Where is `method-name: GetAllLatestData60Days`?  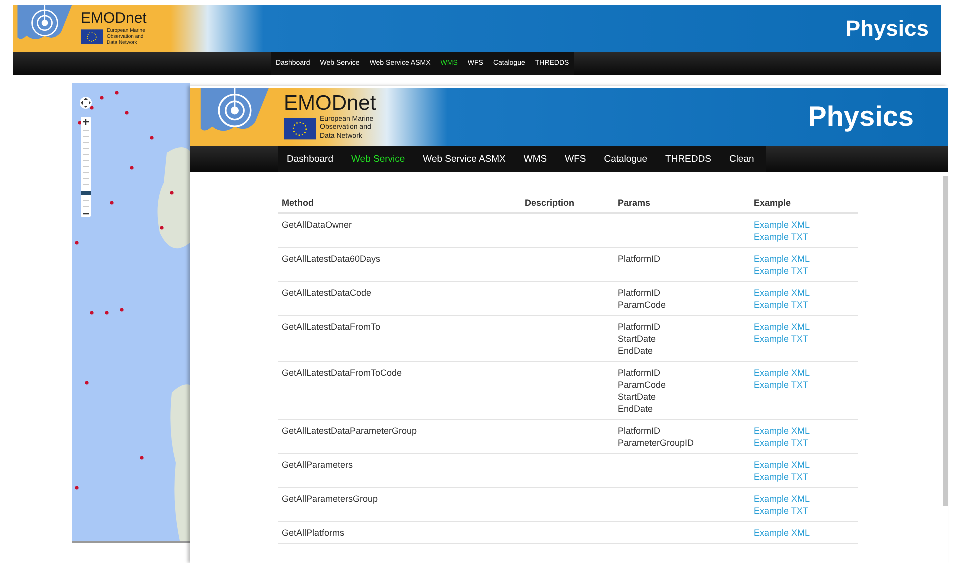
method-name: GetAllLatestData60Days is located at coordinates (331, 259).